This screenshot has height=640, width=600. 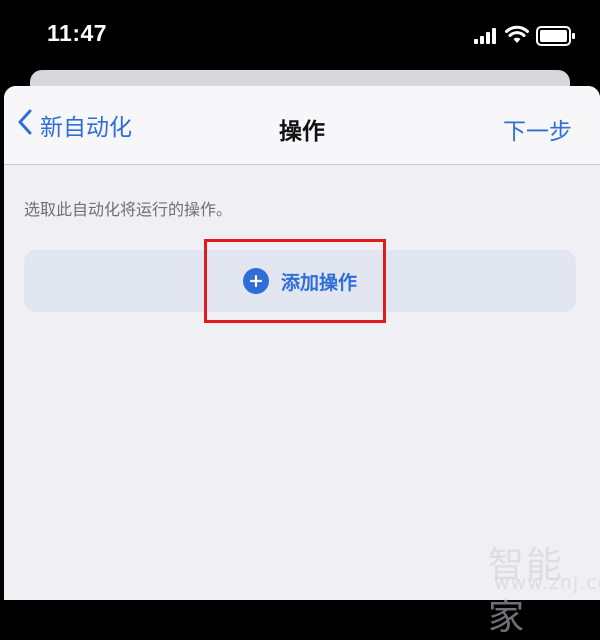 What do you see at coordinates (128, 209) in the screenshot?
I see `instruction-text: 选取此自动化将运行的操作。` at bounding box center [128, 209].